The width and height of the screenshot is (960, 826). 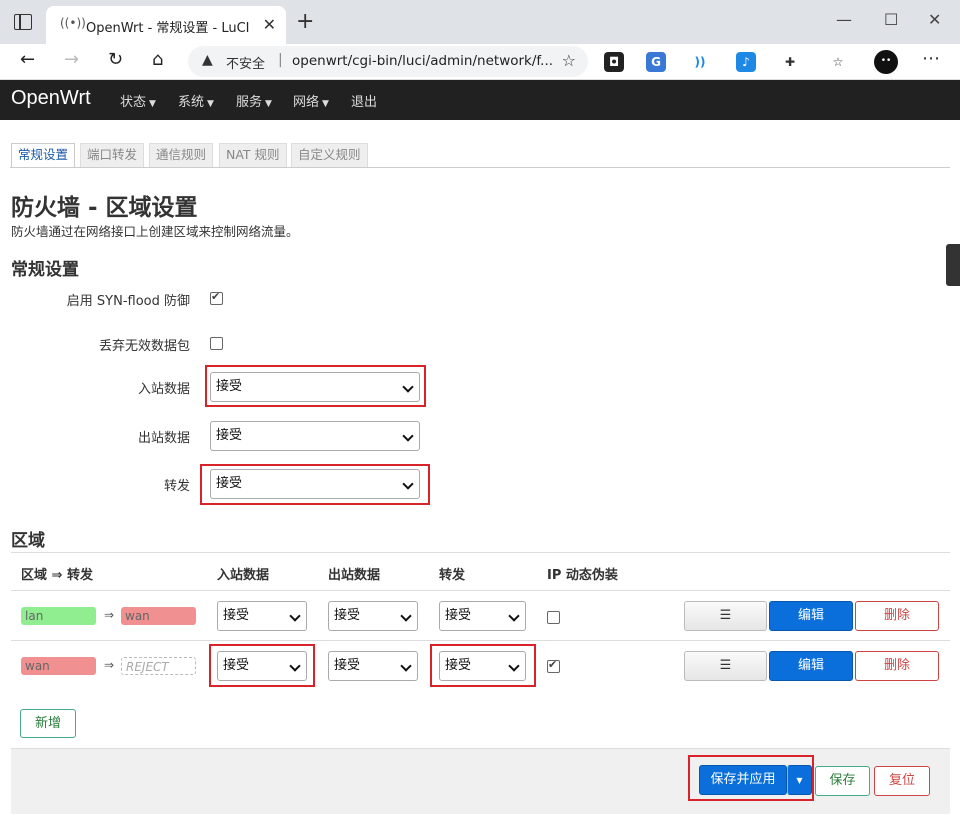 I want to click on profile-avatar: ••, so click(x=886, y=62).